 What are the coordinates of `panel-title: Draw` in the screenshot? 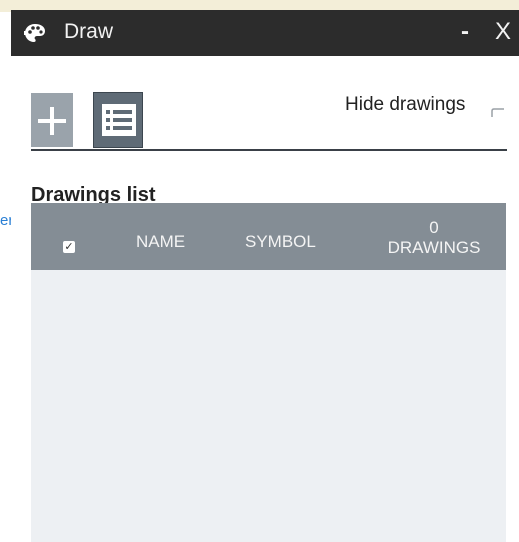 It's located at (89, 31).